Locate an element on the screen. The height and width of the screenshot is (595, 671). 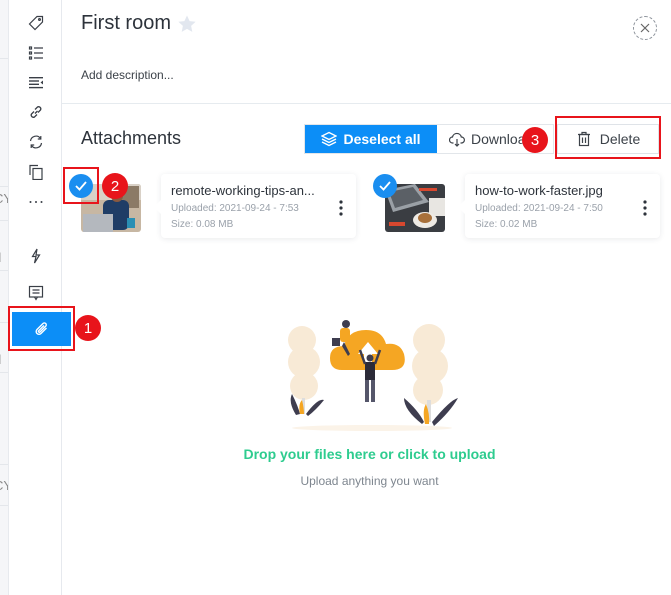
checklist-icon is located at coordinates (35, 53).